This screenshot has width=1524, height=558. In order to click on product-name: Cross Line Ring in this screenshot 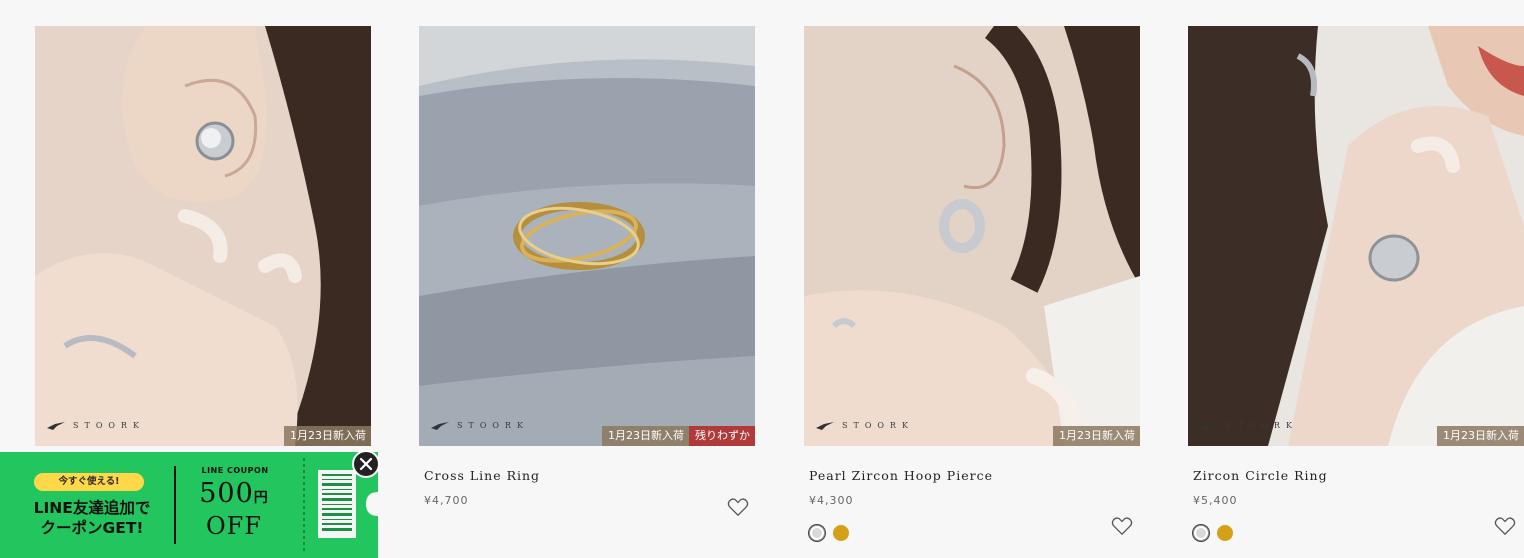, I will do `click(482, 475)`.